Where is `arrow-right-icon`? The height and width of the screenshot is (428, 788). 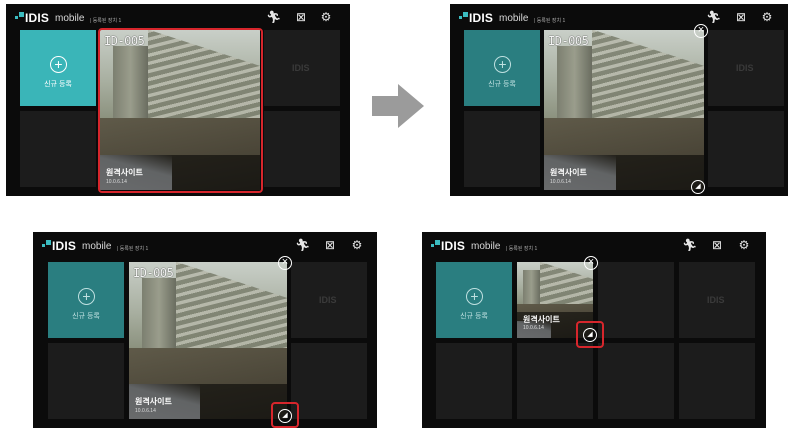
arrow-right-icon is located at coordinates (398, 106).